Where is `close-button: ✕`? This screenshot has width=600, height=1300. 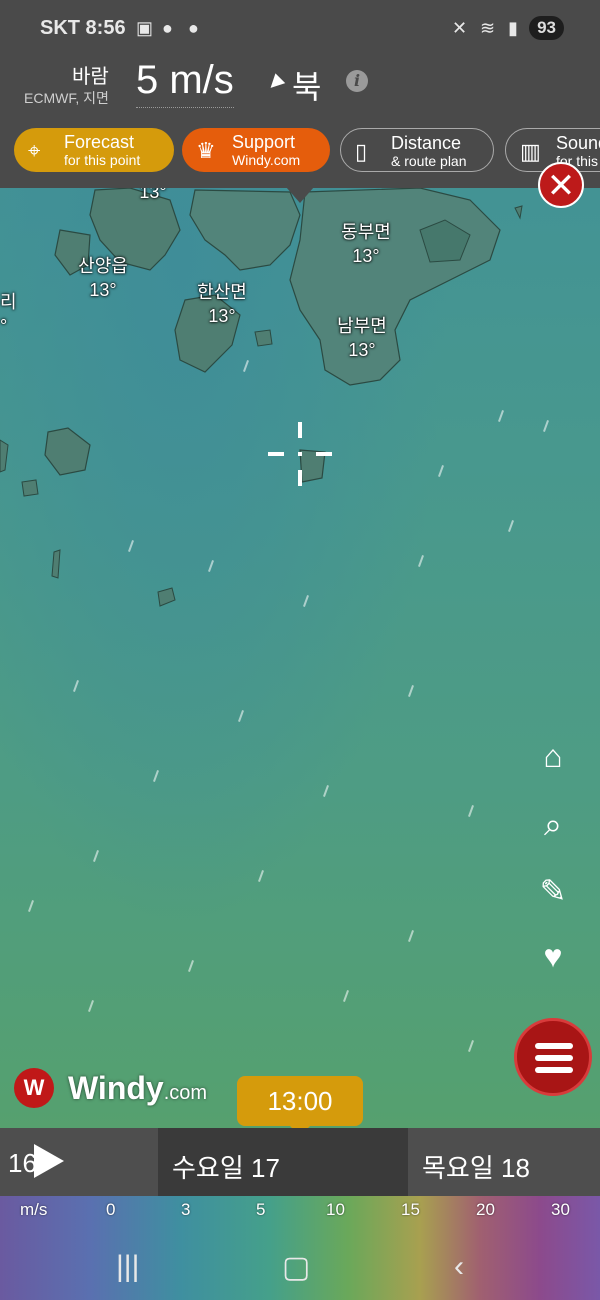
close-button: ✕ is located at coordinates (561, 185).